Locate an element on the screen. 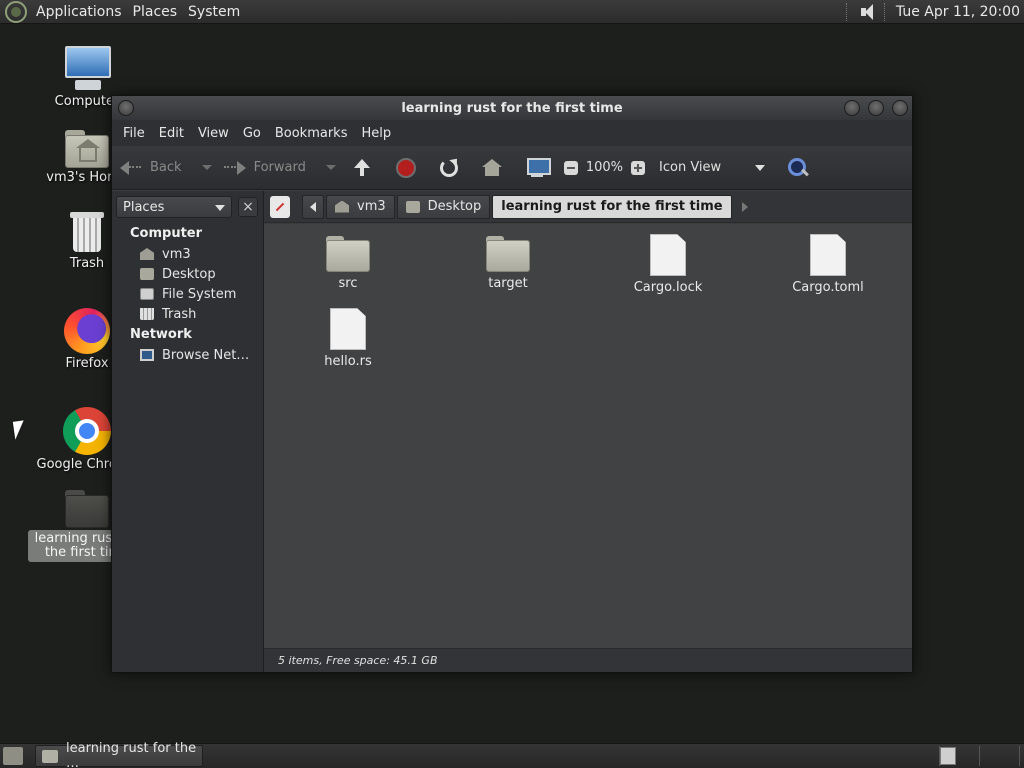  file-name: src is located at coordinates (348, 283).